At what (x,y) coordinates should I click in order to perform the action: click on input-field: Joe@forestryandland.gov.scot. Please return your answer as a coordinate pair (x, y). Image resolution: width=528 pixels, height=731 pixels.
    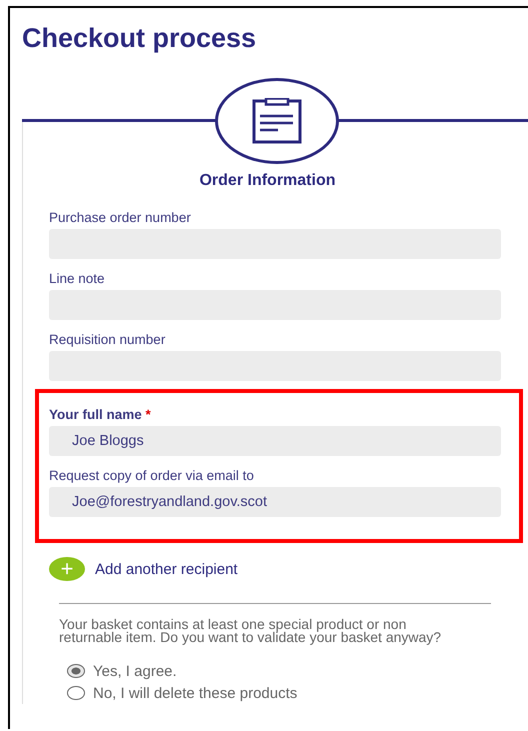
    Looking at the image, I should click on (275, 502).